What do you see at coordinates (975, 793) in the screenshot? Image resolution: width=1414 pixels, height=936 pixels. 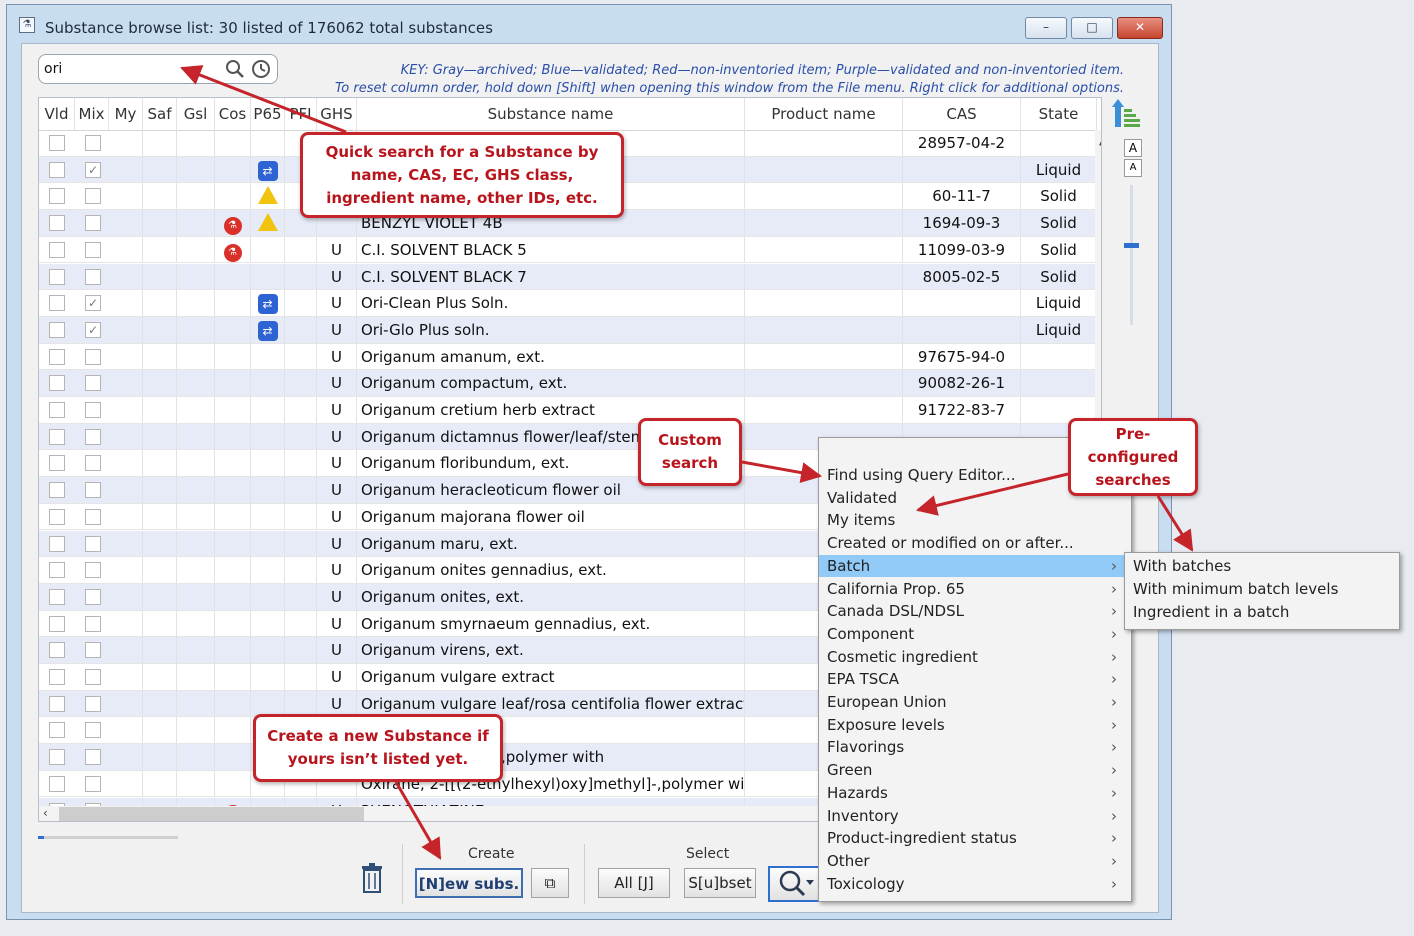 I see `menu-item: Hazards ›` at bounding box center [975, 793].